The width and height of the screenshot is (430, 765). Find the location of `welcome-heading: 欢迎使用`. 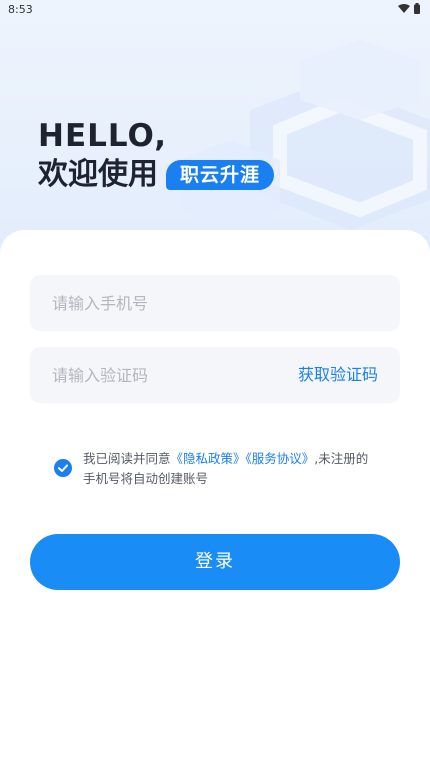

welcome-heading: 欢迎使用 is located at coordinates (98, 174).